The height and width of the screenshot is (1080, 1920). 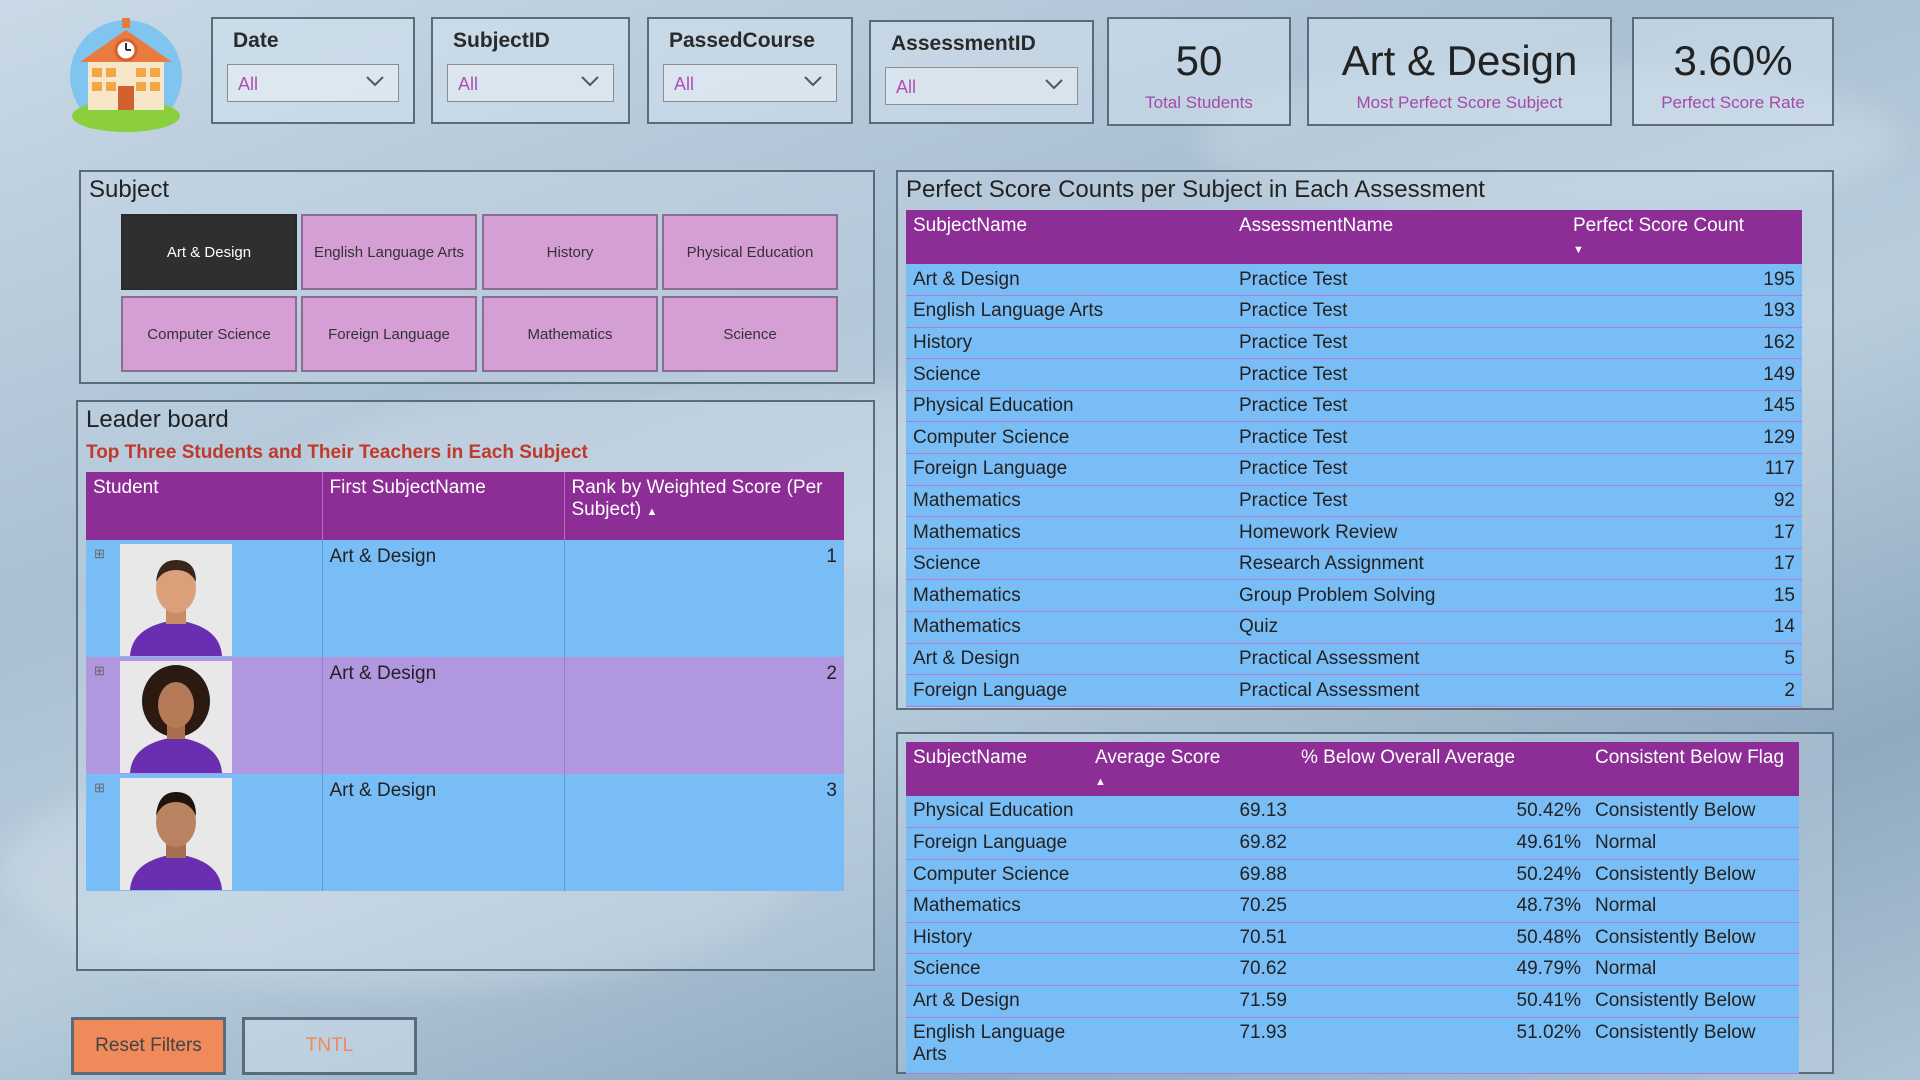 I want to click on subject-button-history: History, so click(x=570, y=252).